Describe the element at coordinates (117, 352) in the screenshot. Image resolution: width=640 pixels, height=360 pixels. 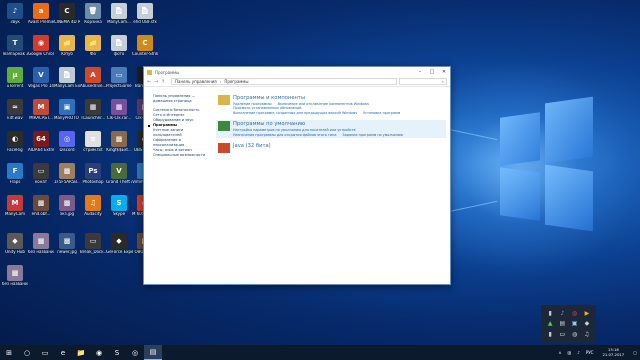
I see `taskbar-skype-icon: S` at that location.